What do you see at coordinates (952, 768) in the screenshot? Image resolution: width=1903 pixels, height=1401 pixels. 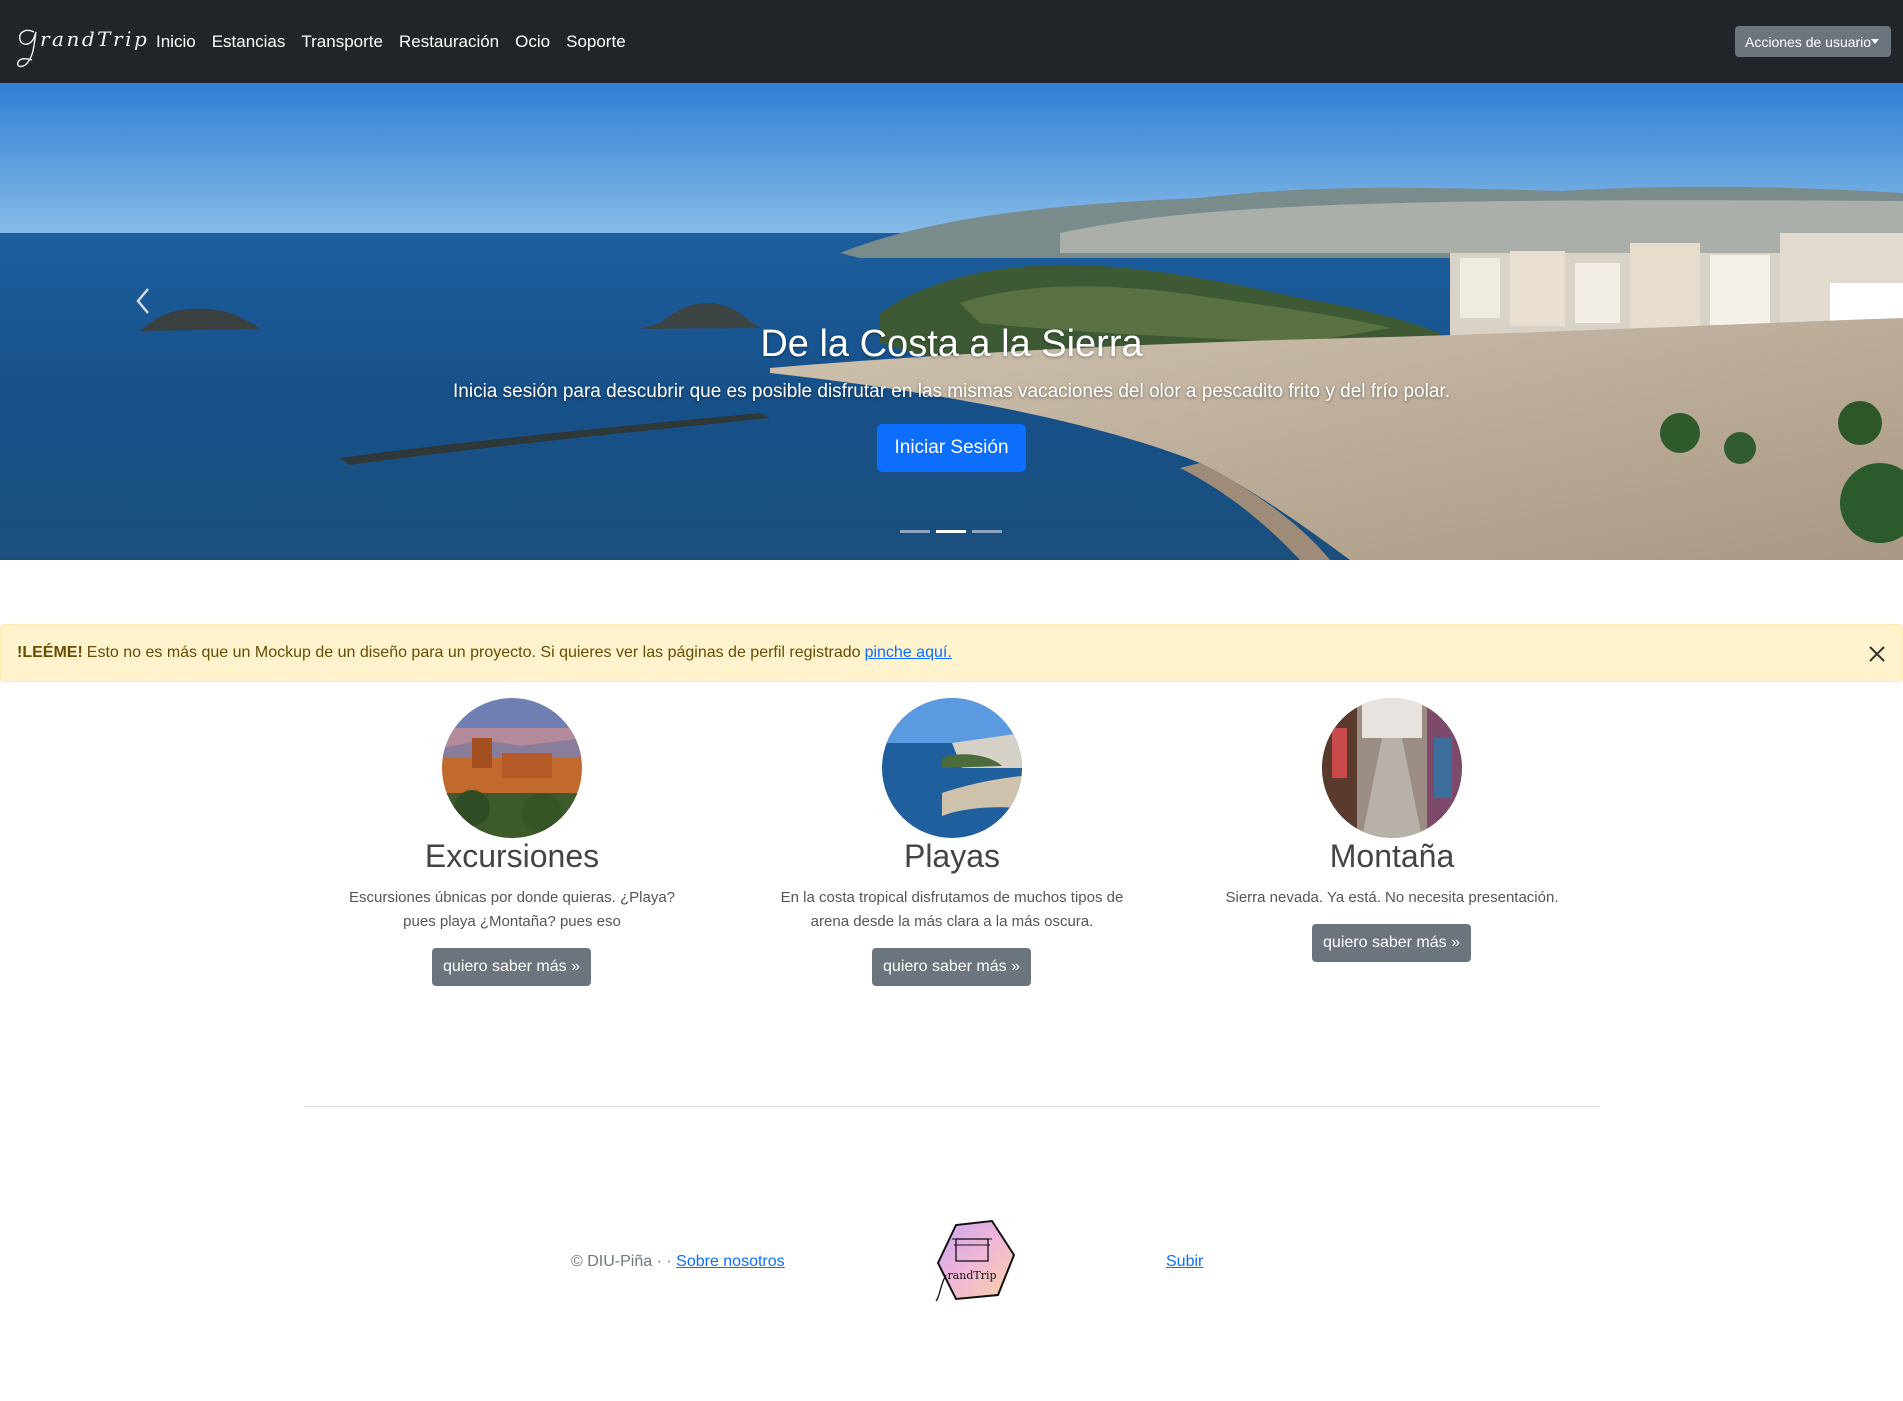 I see `feature-image-beach` at bounding box center [952, 768].